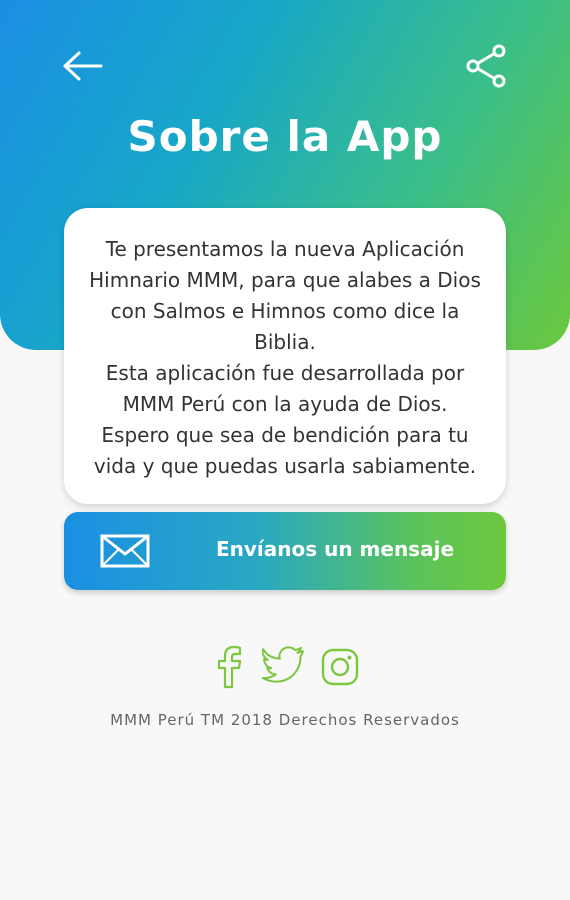 This screenshot has height=900, width=570. I want to click on send-message-label: Envíanos un mensaje, so click(335, 549).